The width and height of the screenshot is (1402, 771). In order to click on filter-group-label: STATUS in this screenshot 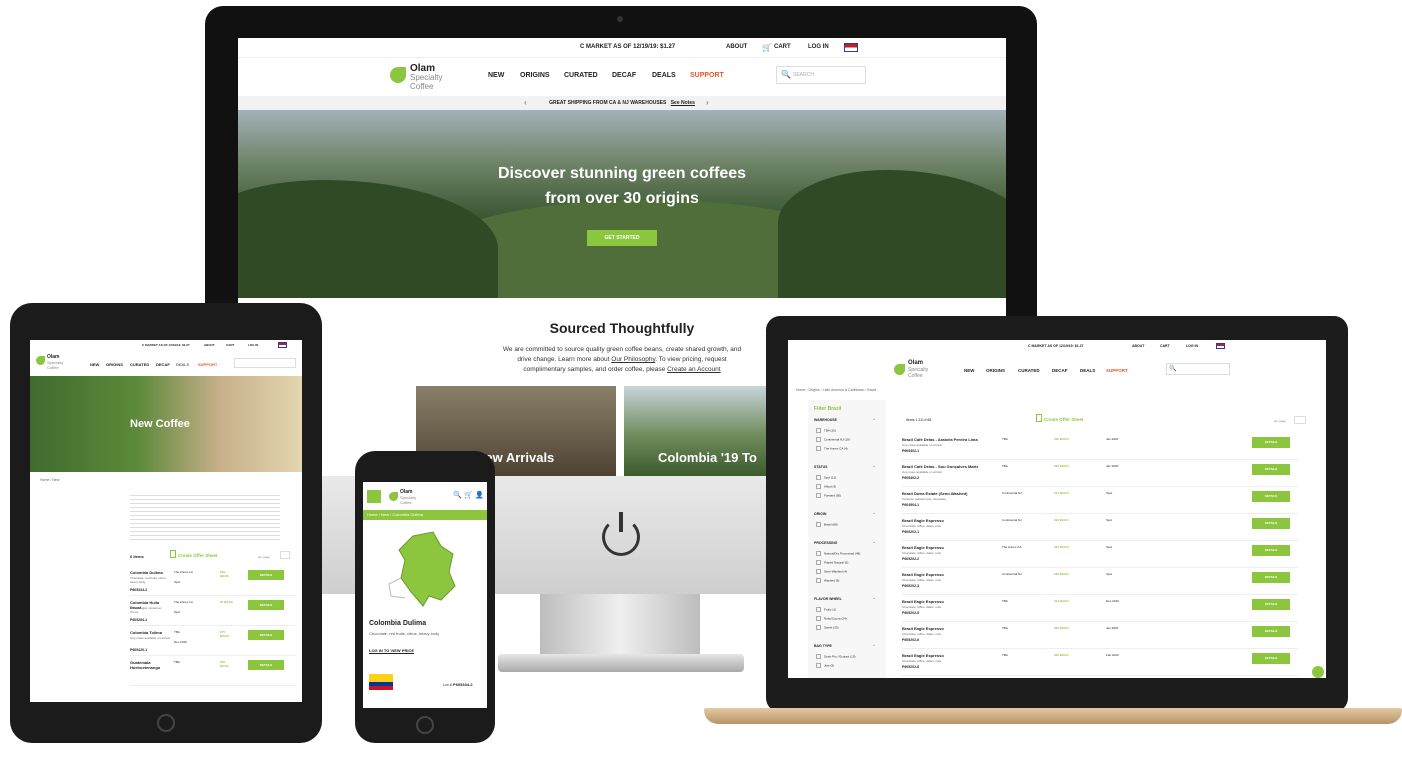, I will do `click(820, 467)`.